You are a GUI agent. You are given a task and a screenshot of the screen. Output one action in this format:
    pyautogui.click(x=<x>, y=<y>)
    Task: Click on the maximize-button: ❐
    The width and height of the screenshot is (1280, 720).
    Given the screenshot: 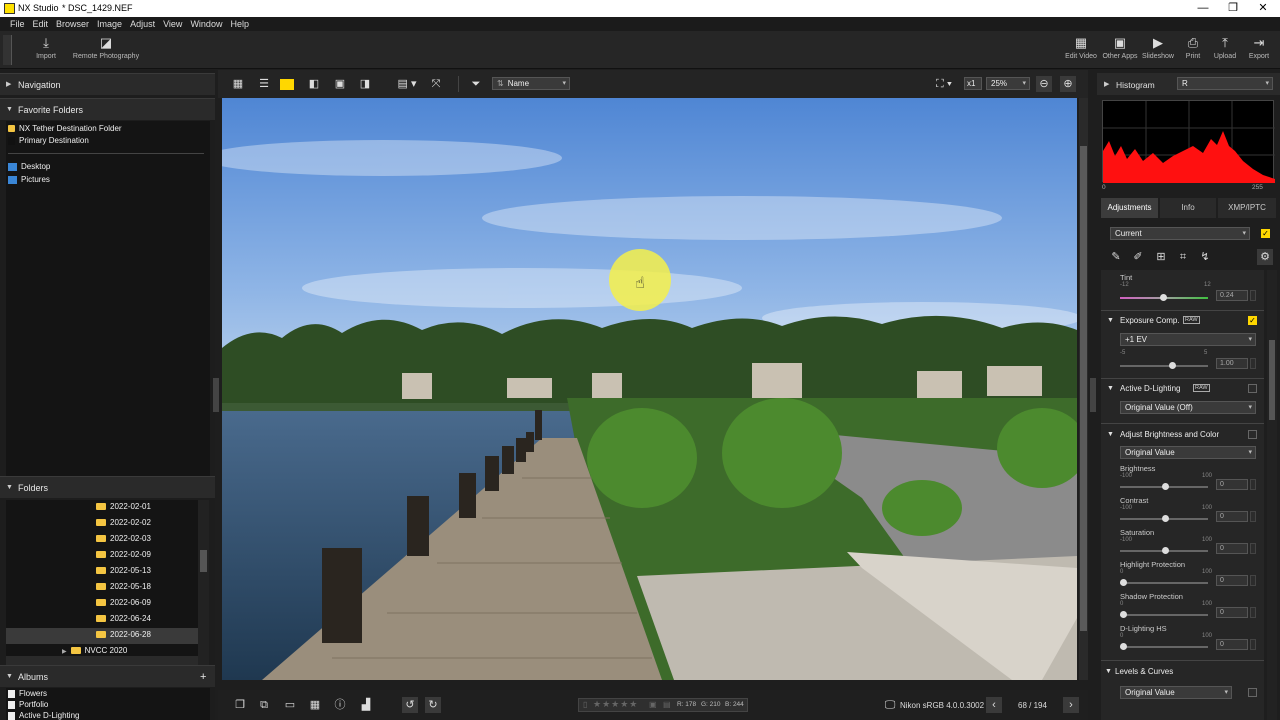 What is the action you would take?
    pyautogui.click(x=1233, y=8)
    